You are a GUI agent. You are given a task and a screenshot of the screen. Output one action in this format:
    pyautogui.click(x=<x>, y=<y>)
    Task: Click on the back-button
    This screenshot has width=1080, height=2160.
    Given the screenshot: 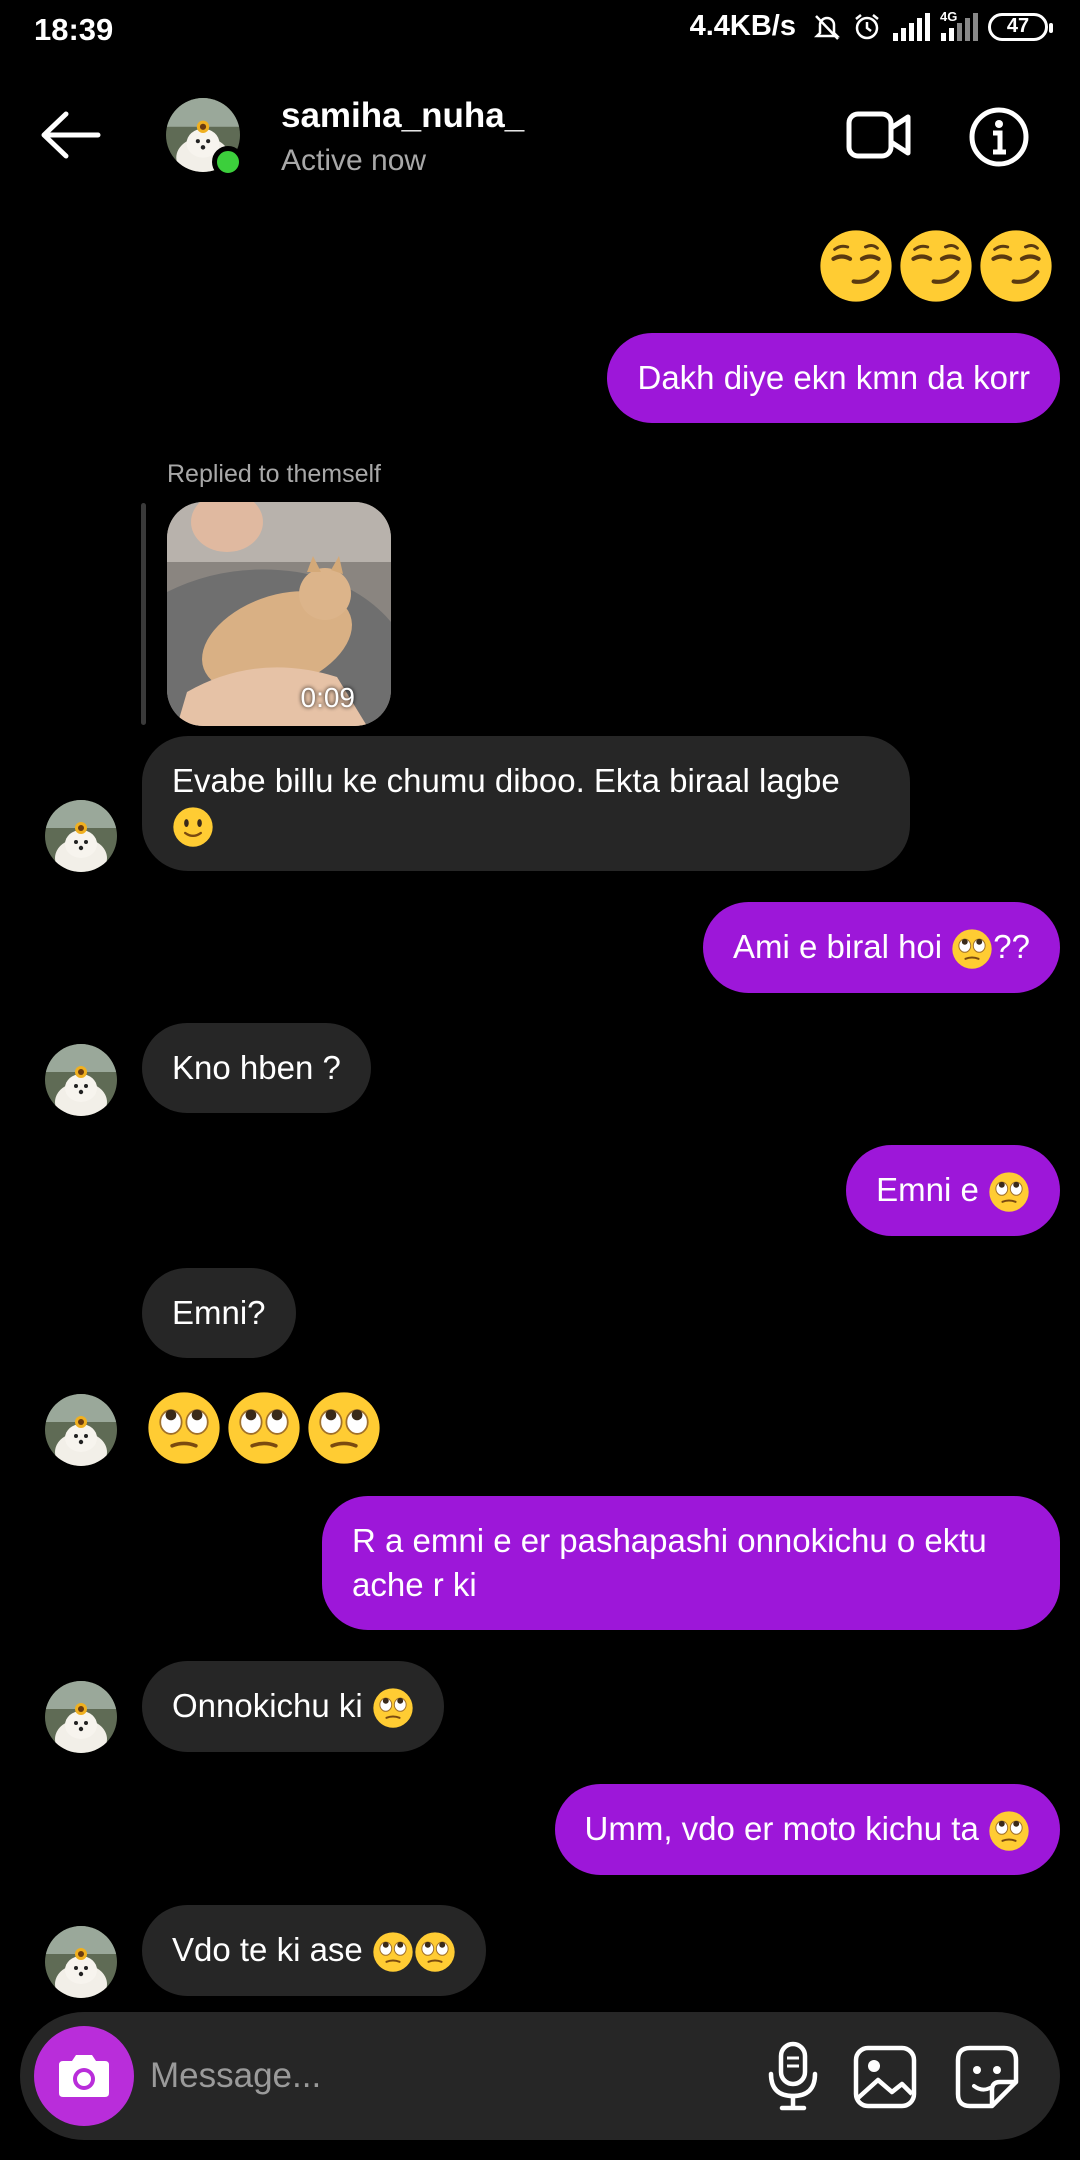 What is the action you would take?
    pyautogui.click(x=71, y=135)
    